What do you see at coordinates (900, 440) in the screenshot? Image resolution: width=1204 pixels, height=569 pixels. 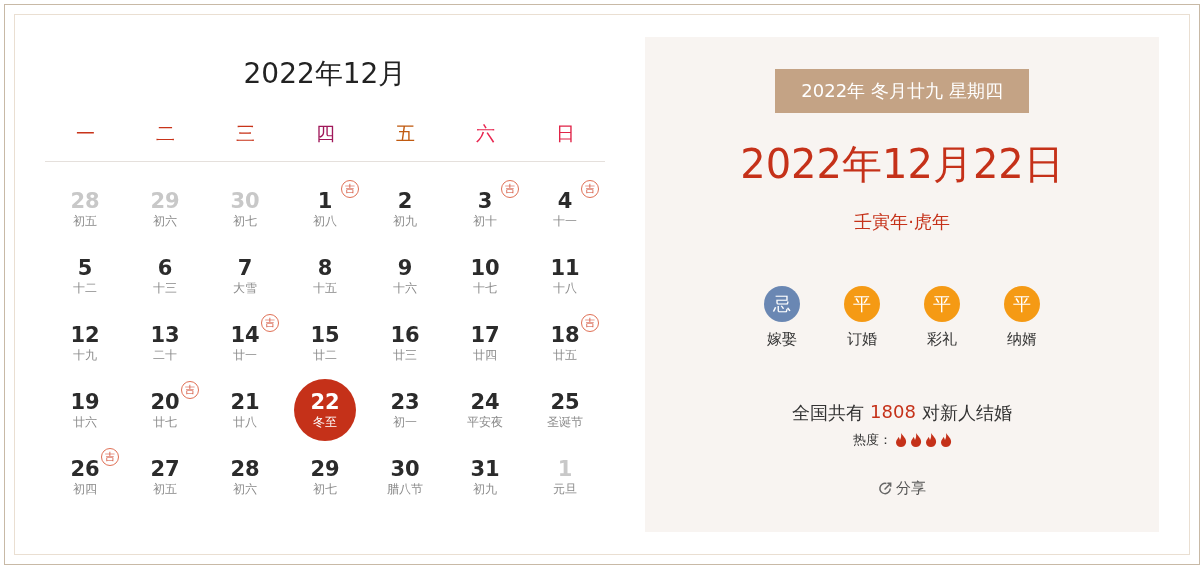 I see `flame-icon` at bounding box center [900, 440].